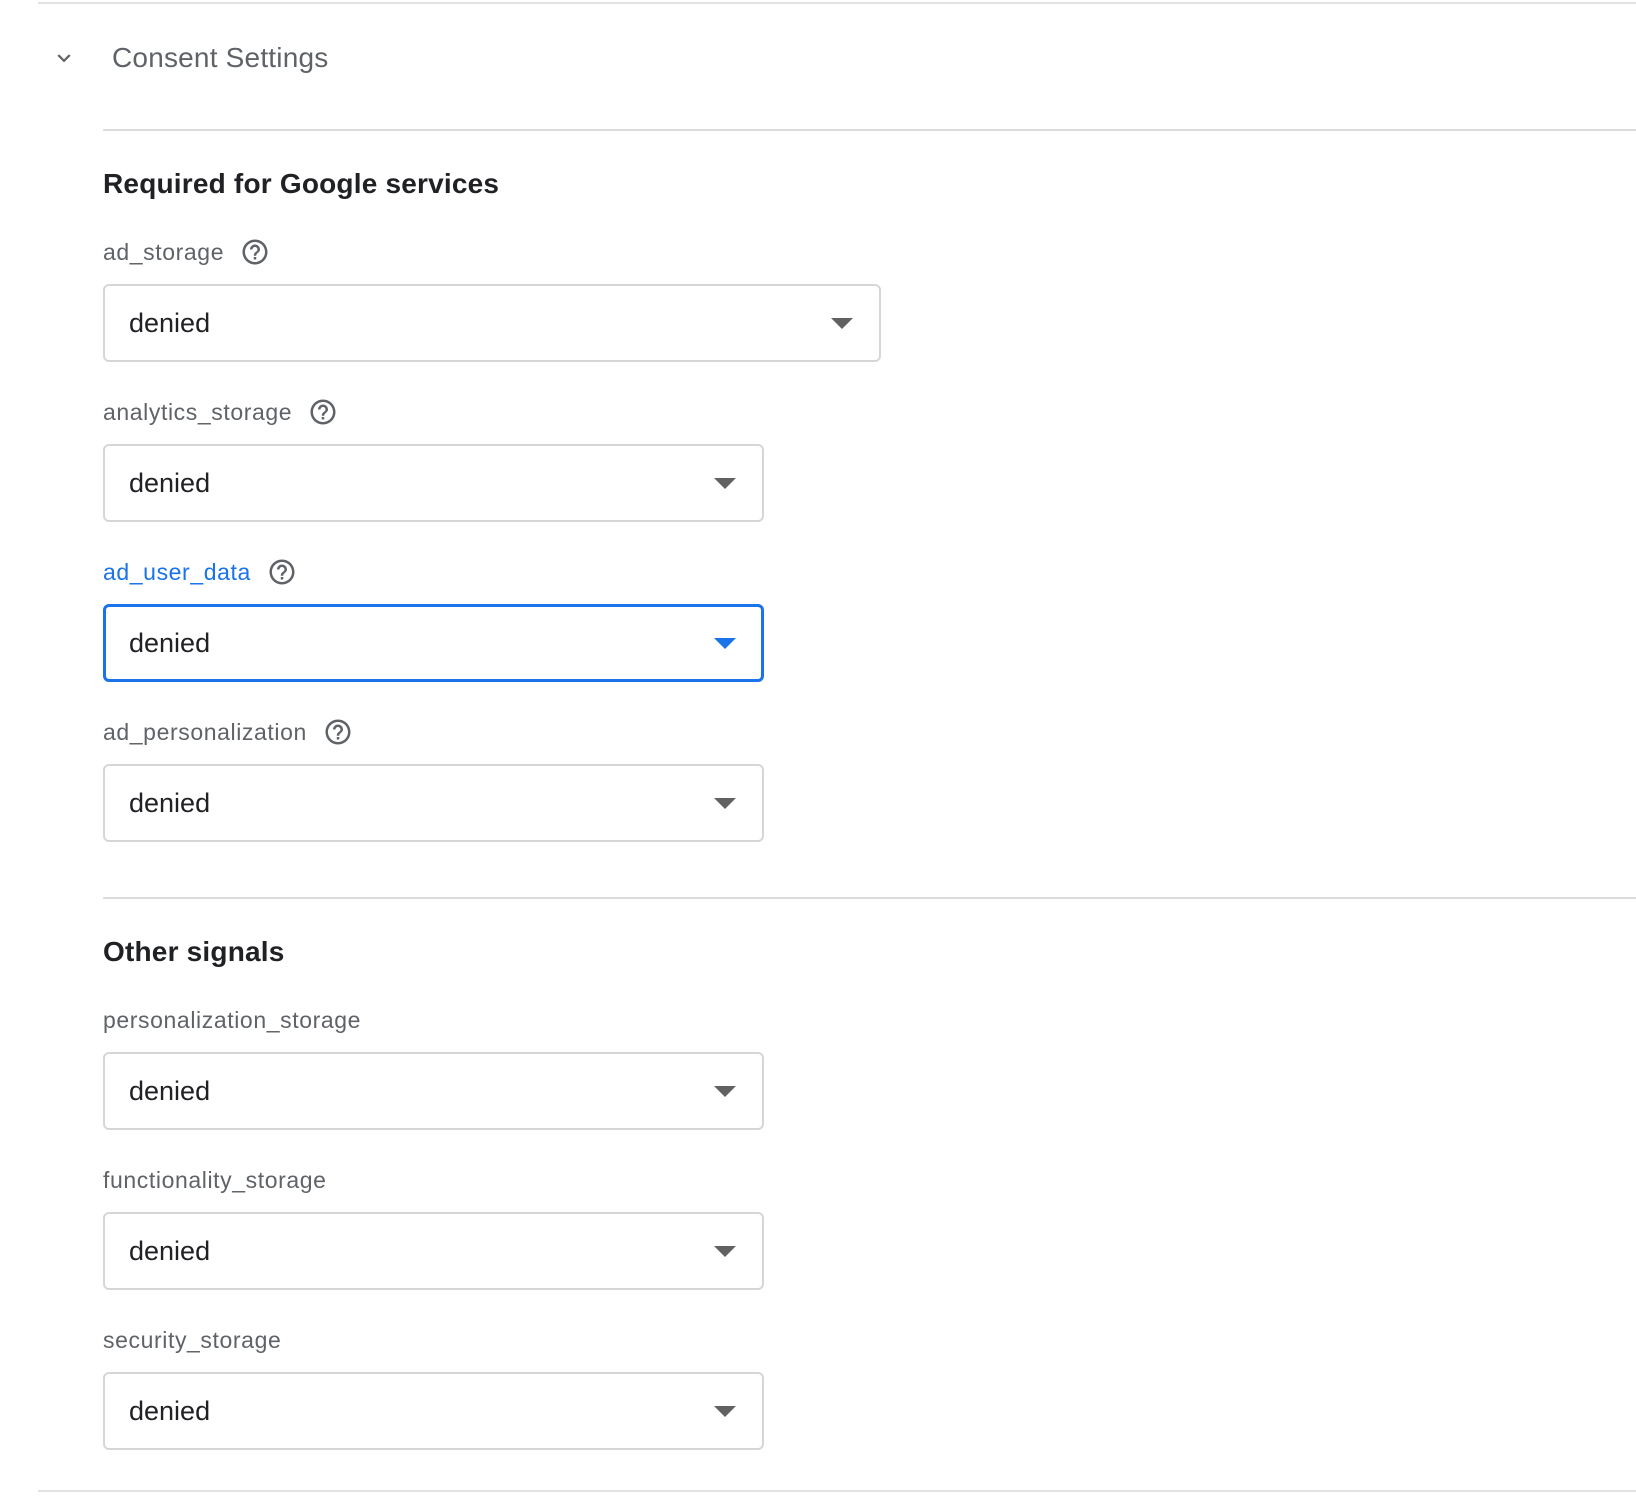 Image resolution: width=1636 pixels, height=1504 pixels. I want to click on field-ad-personalization: ad_personalization denied, so click(433, 778).